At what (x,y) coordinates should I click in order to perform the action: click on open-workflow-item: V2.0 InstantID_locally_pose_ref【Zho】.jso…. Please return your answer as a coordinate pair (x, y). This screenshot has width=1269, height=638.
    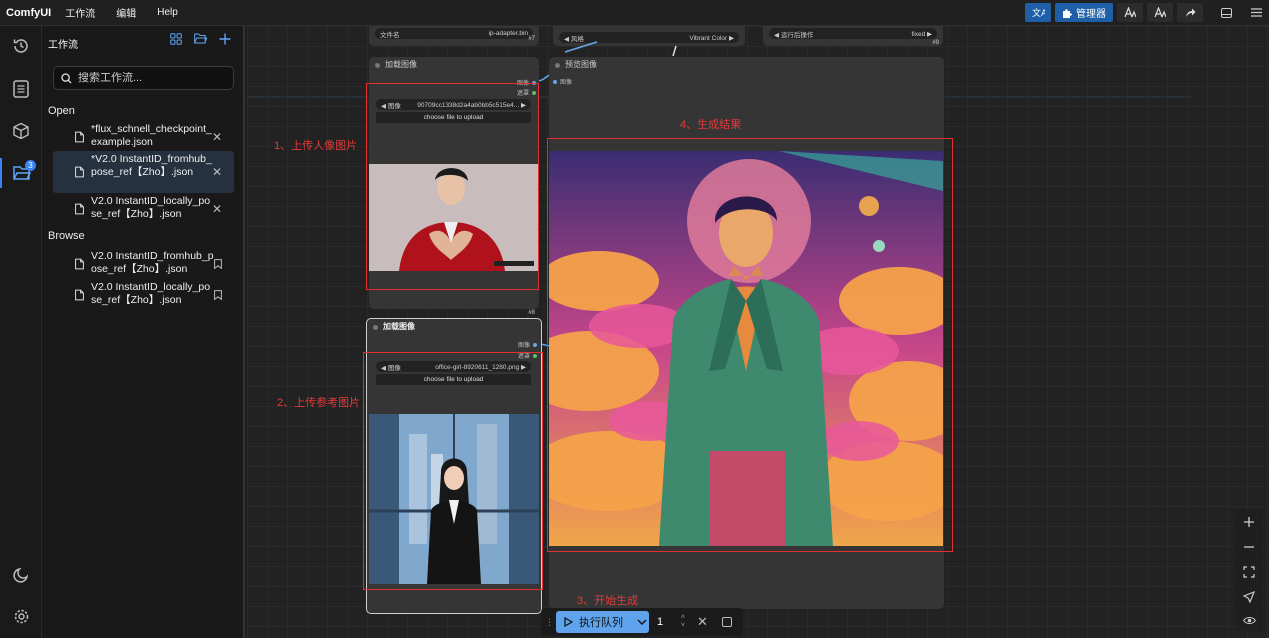
    Looking at the image, I should click on (143, 208).